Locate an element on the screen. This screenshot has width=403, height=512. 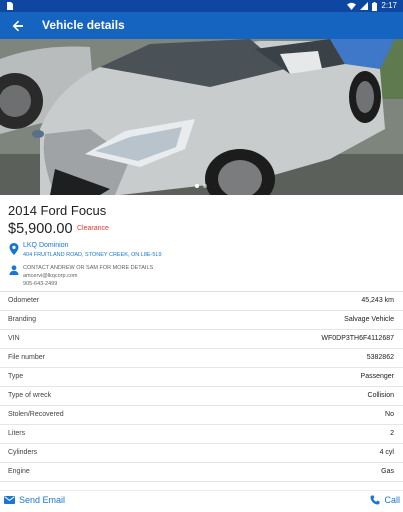
spec-row: Stolen/Recovered No is located at coordinates (201, 415).